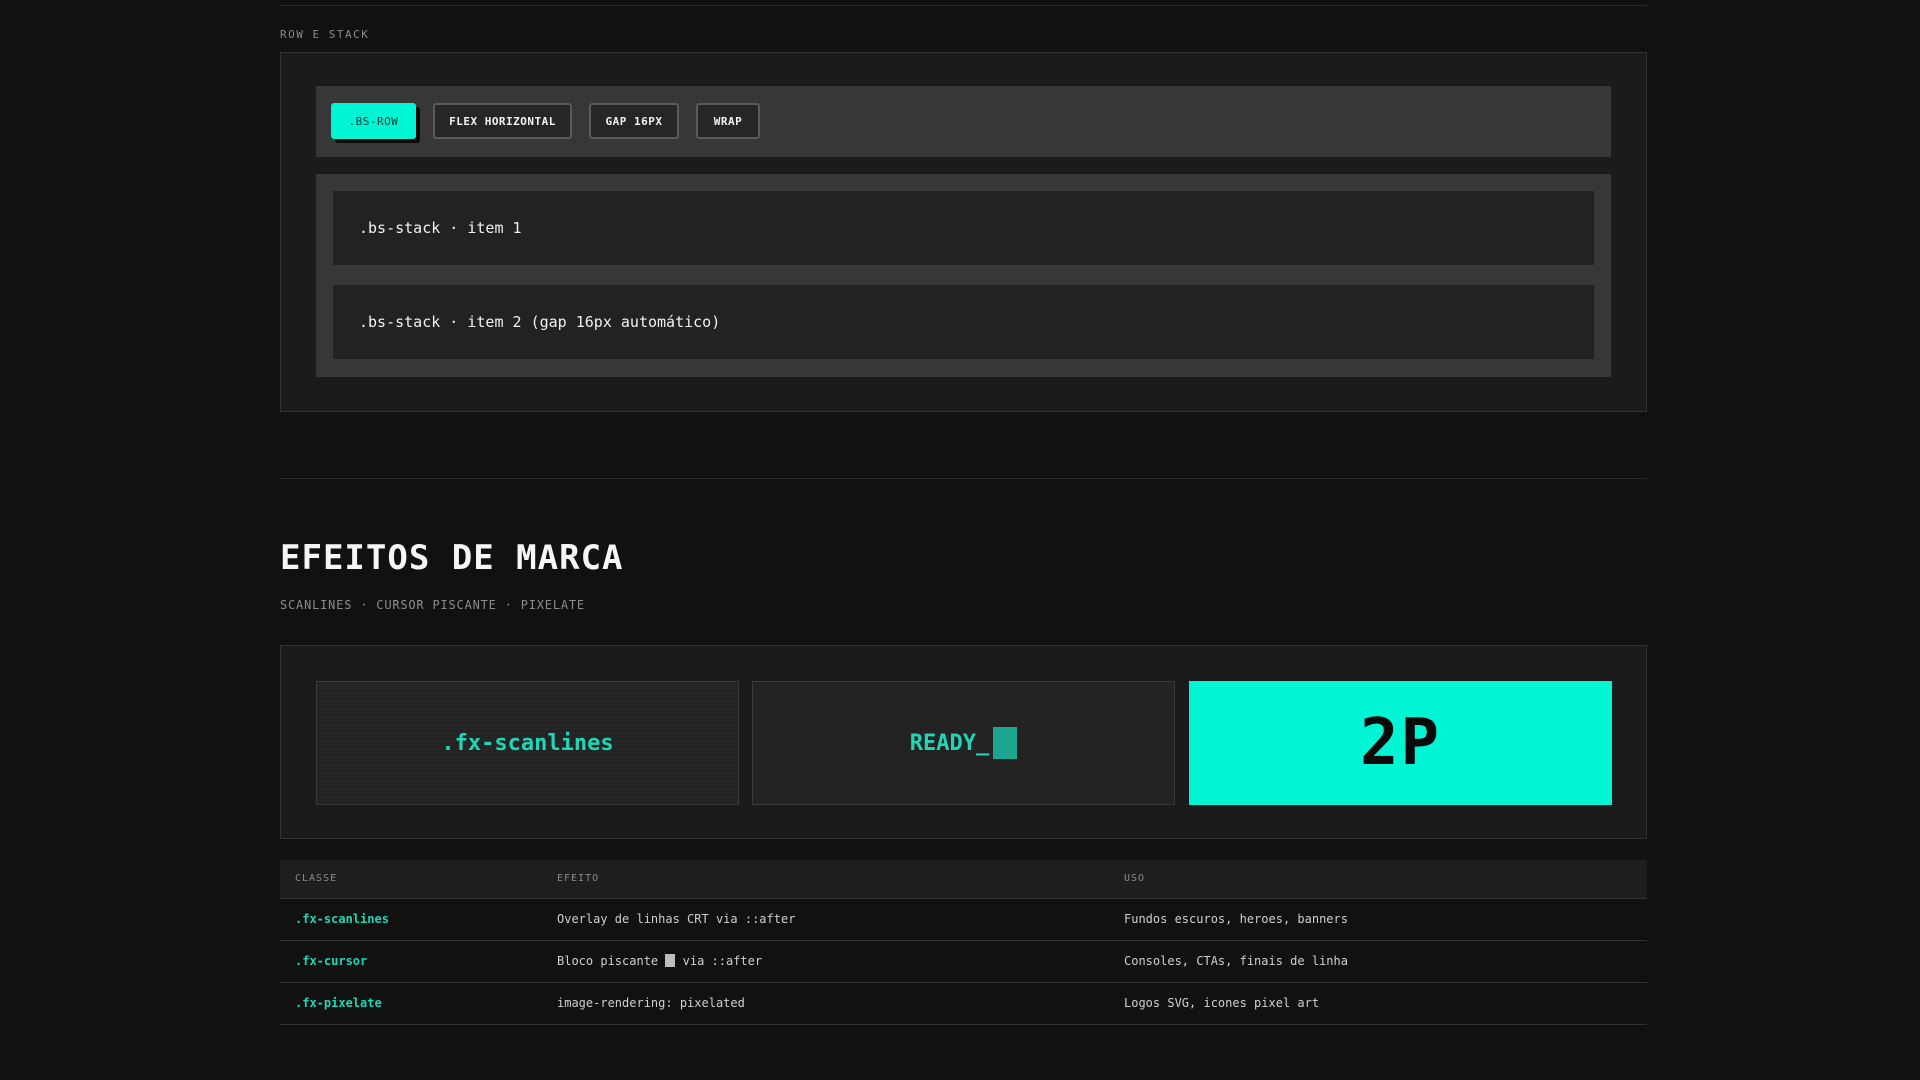 The height and width of the screenshot is (1080, 1920). What do you see at coordinates (676, 919) in the screenshot?
I see `cell-efeito: Overlay de linhas CRT via ::after` at bounding box center [676, 919].